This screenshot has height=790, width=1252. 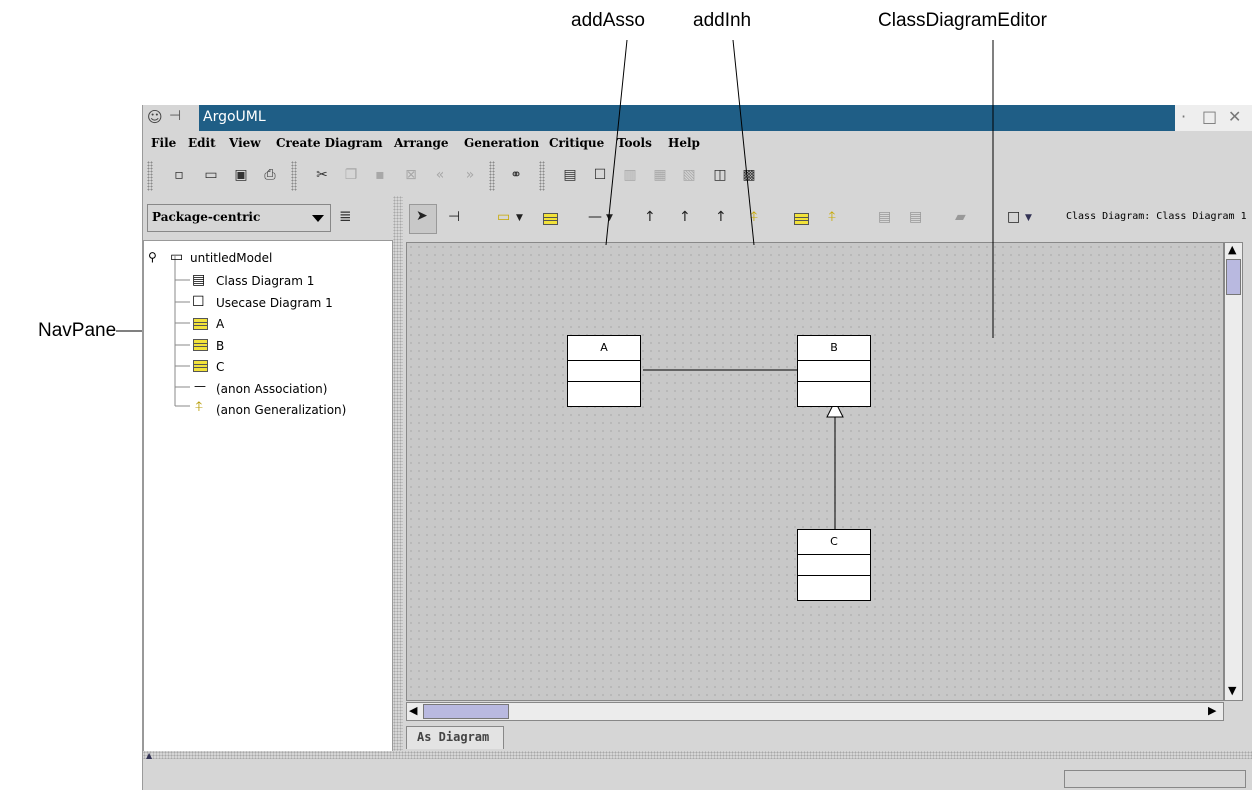 What do you see at coordinates (722, 20) in the screenshot?
I see `addinh-callout: addInh` at bounding box center [722, 20].